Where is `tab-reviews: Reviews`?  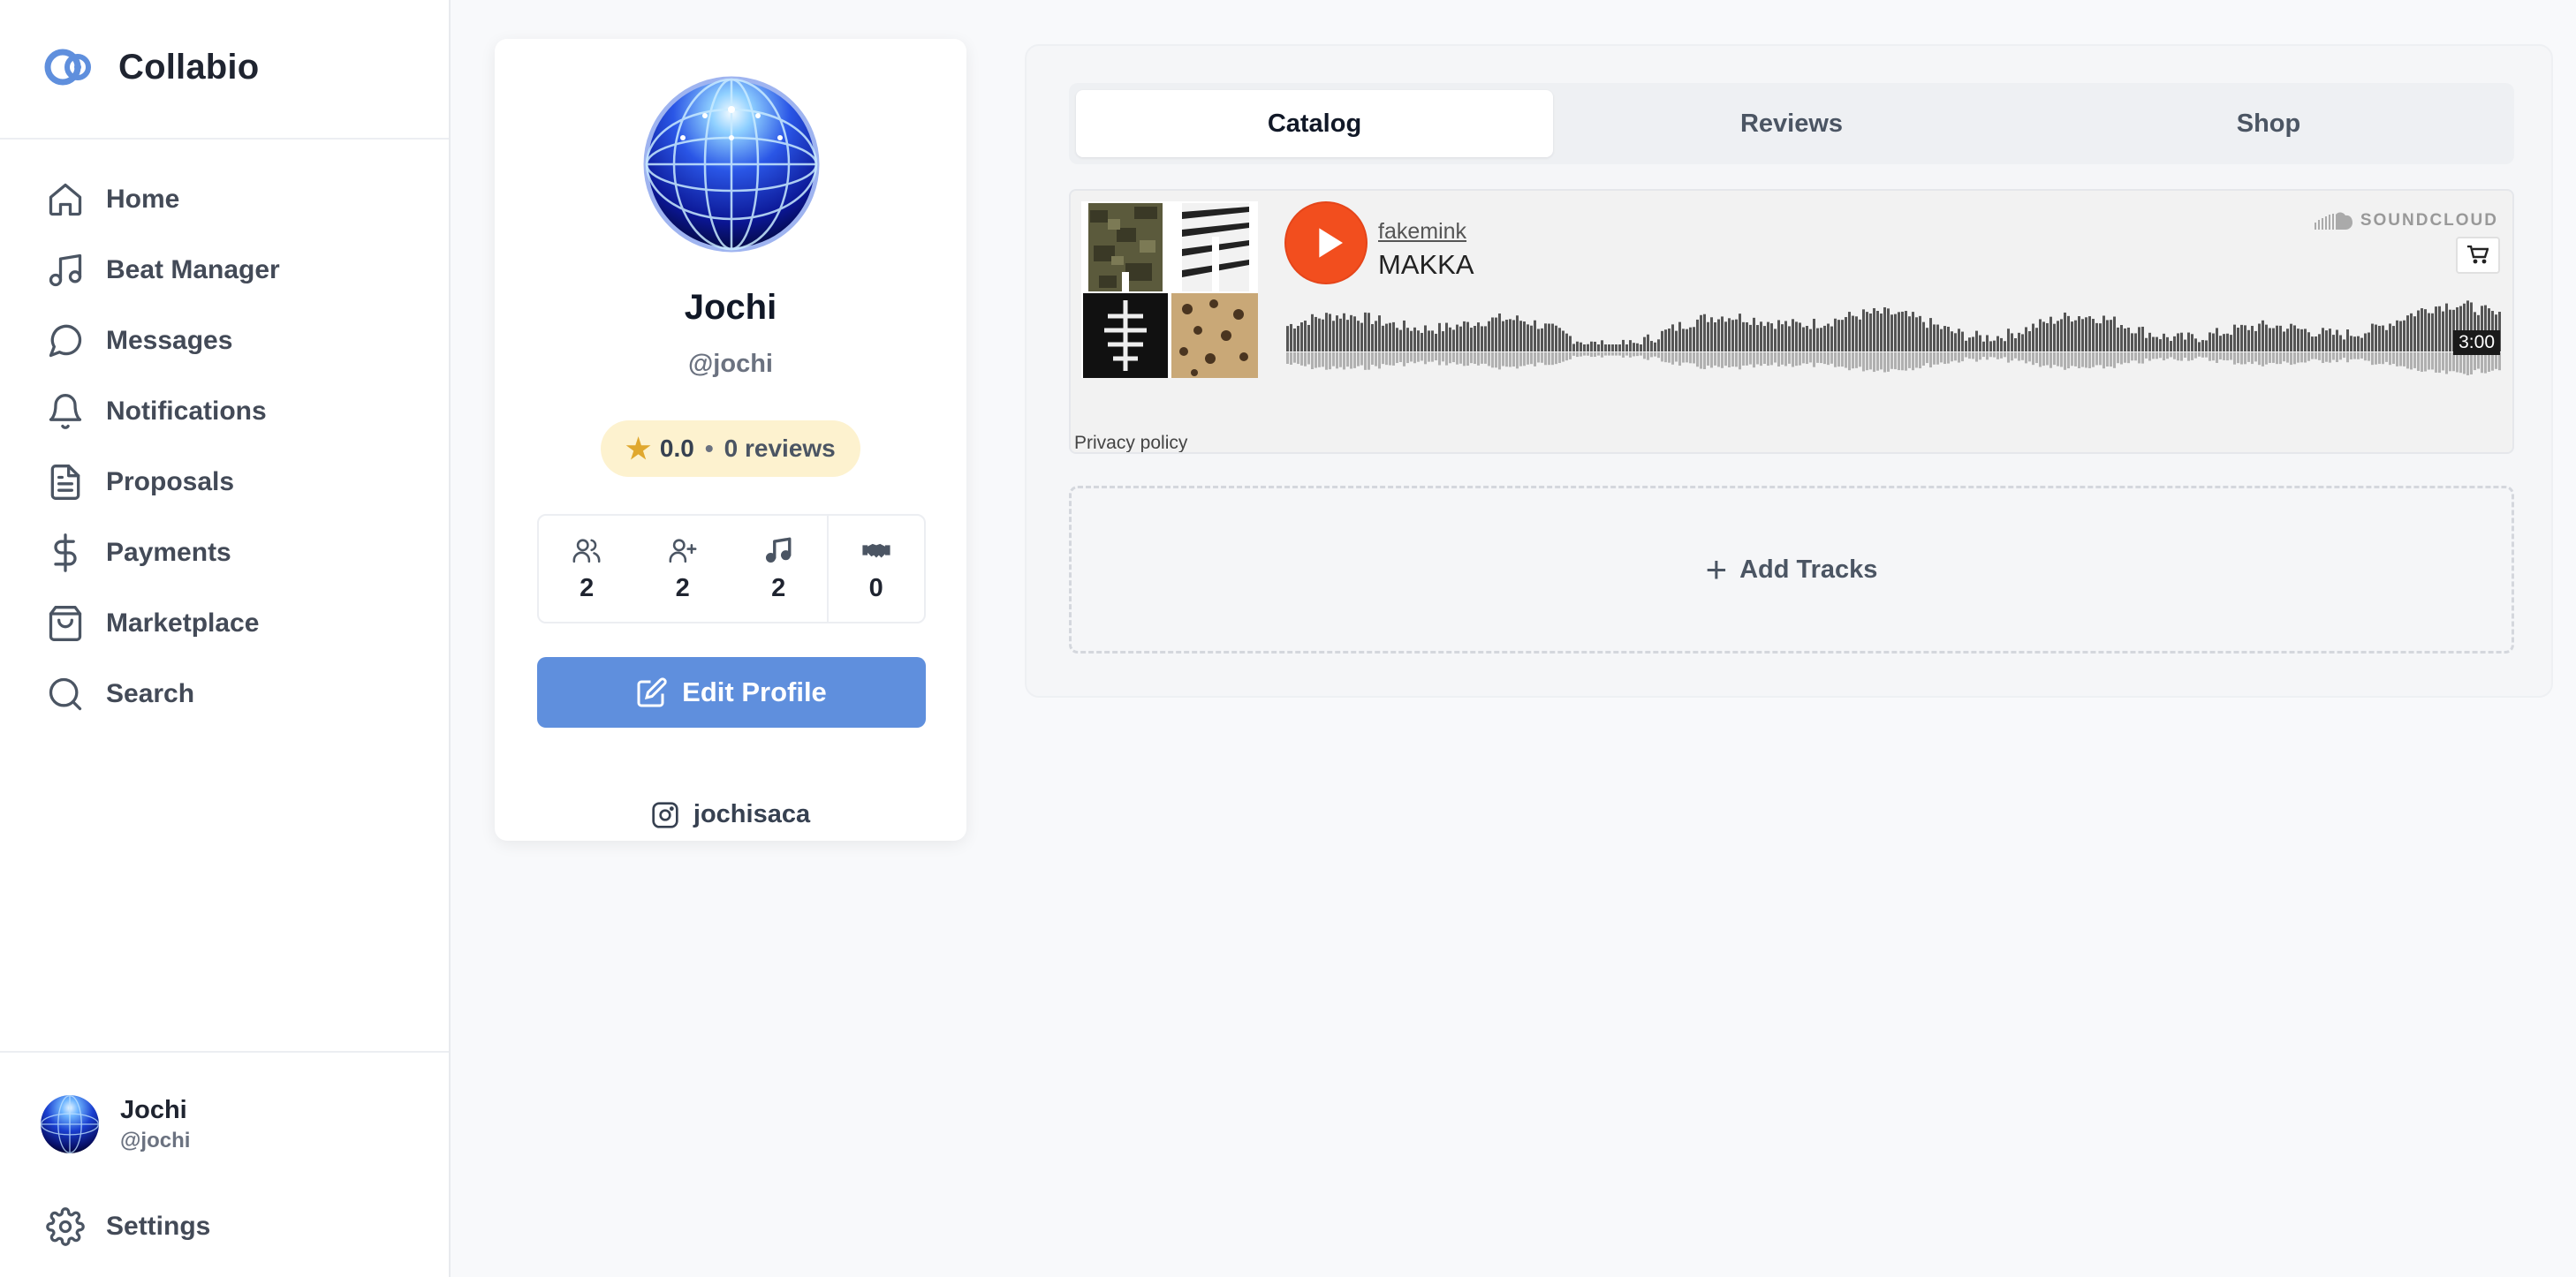
tab-reviews: Reviews is located at coordinates (1792, 124).